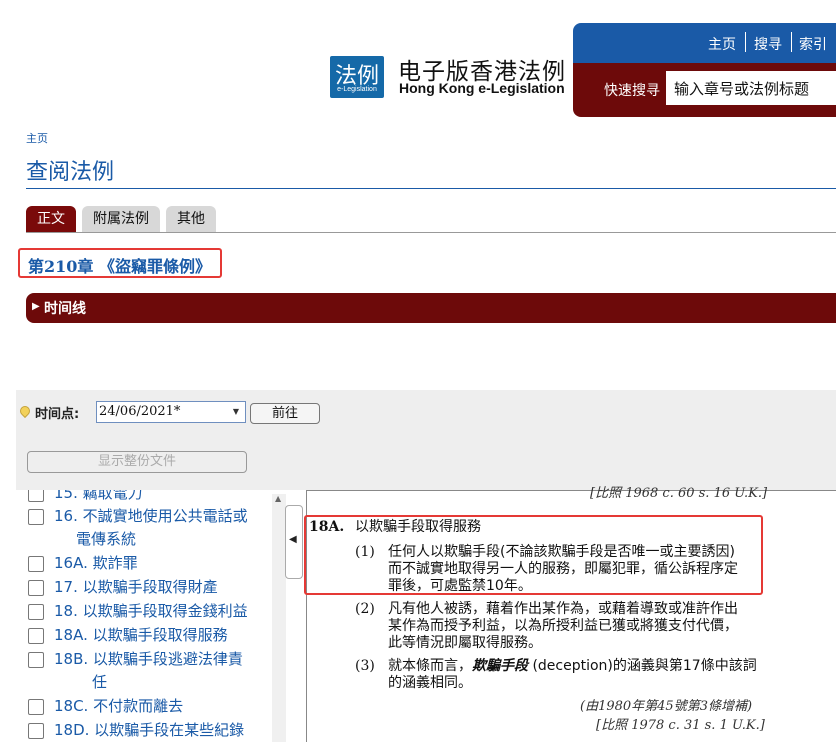 The height and width of the screenshot is (742, 836). I want to click on nav-home-link: 主页, so click(722, 44).